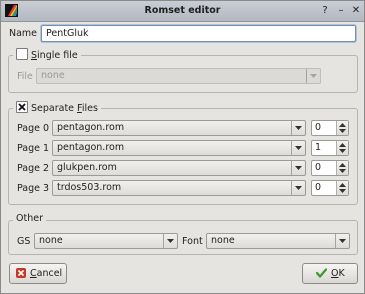 The height and width of the screenshot is (294, 365). I want to click on close-icon: ✕, so click(356, 11).